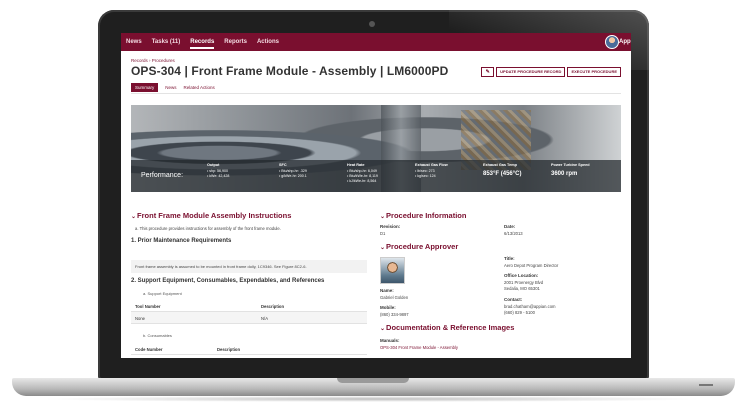 The width and height of the screenshot is (745, 403). What do you see at coordinates (249, 318) in the screenshot?
I see `table-row: None N/A` at bounding box center [249, 318].